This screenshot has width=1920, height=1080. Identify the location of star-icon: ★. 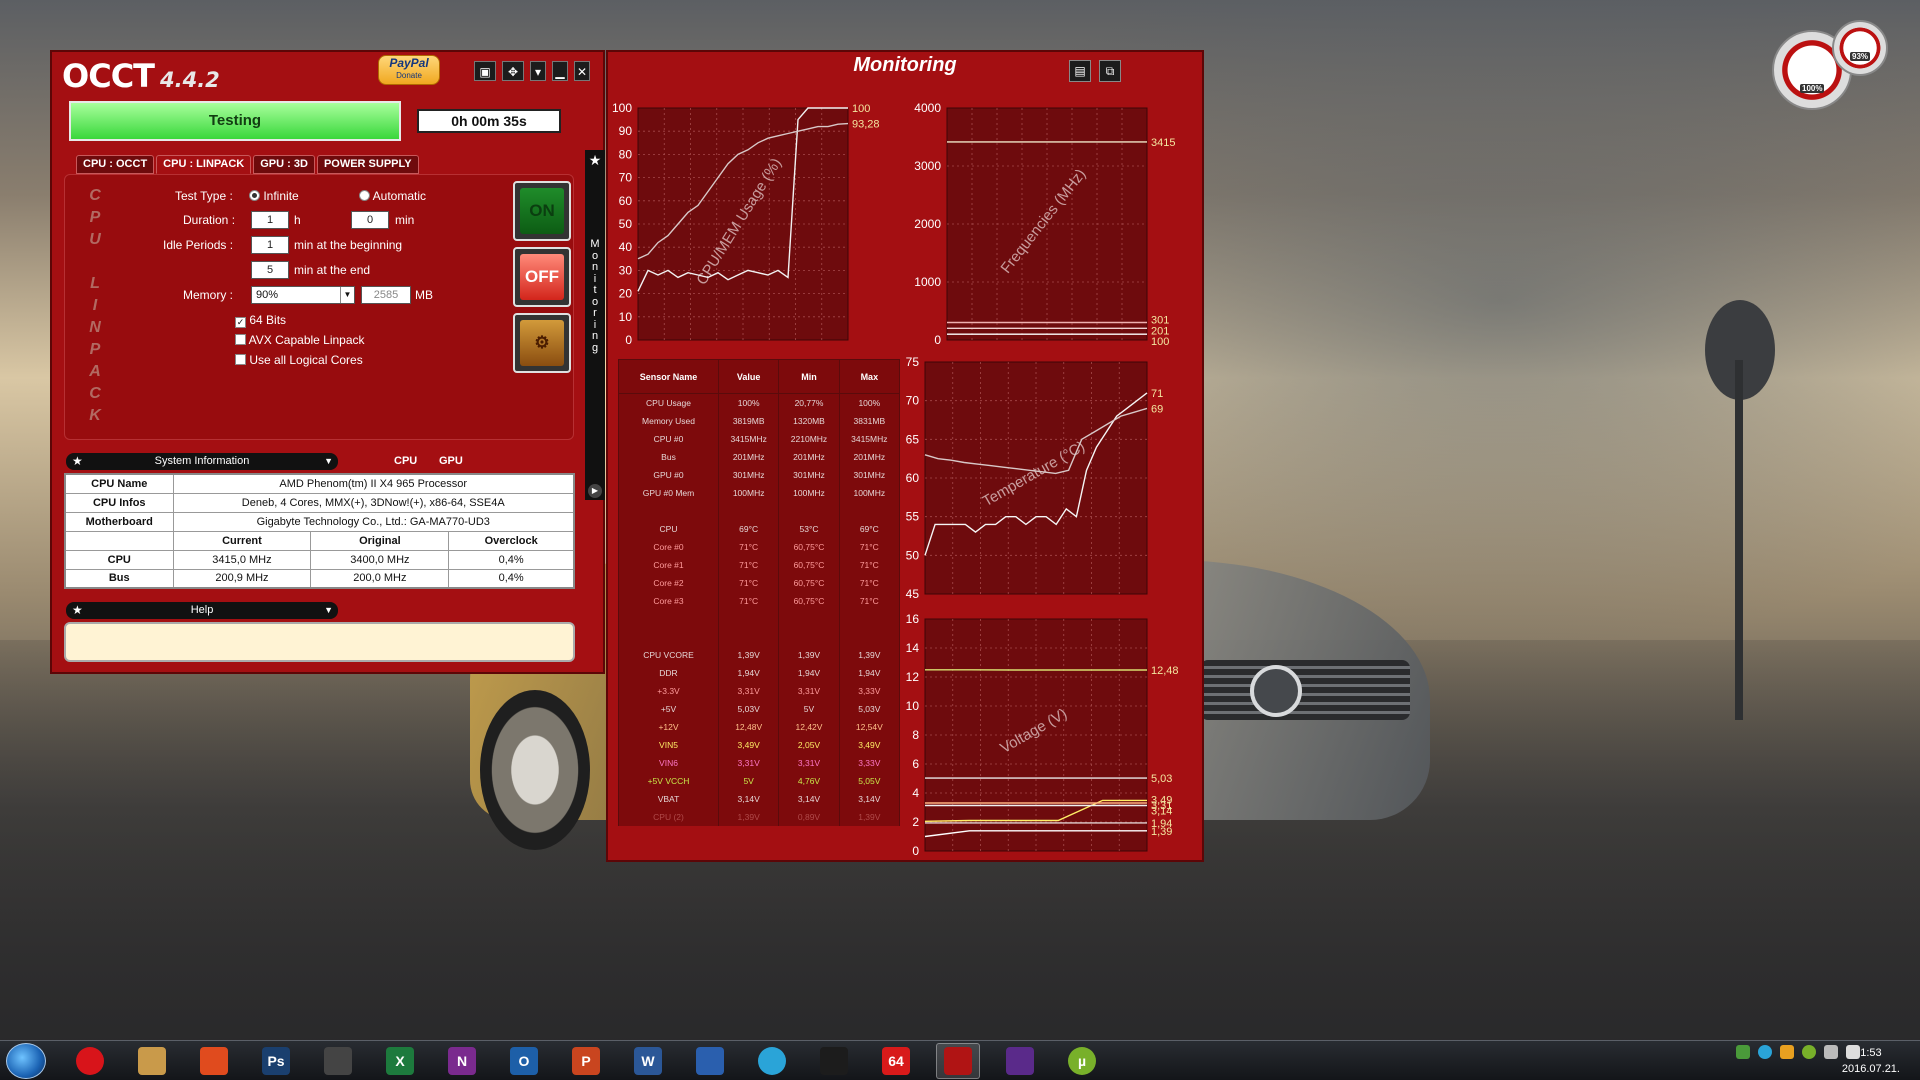
(77, 610).